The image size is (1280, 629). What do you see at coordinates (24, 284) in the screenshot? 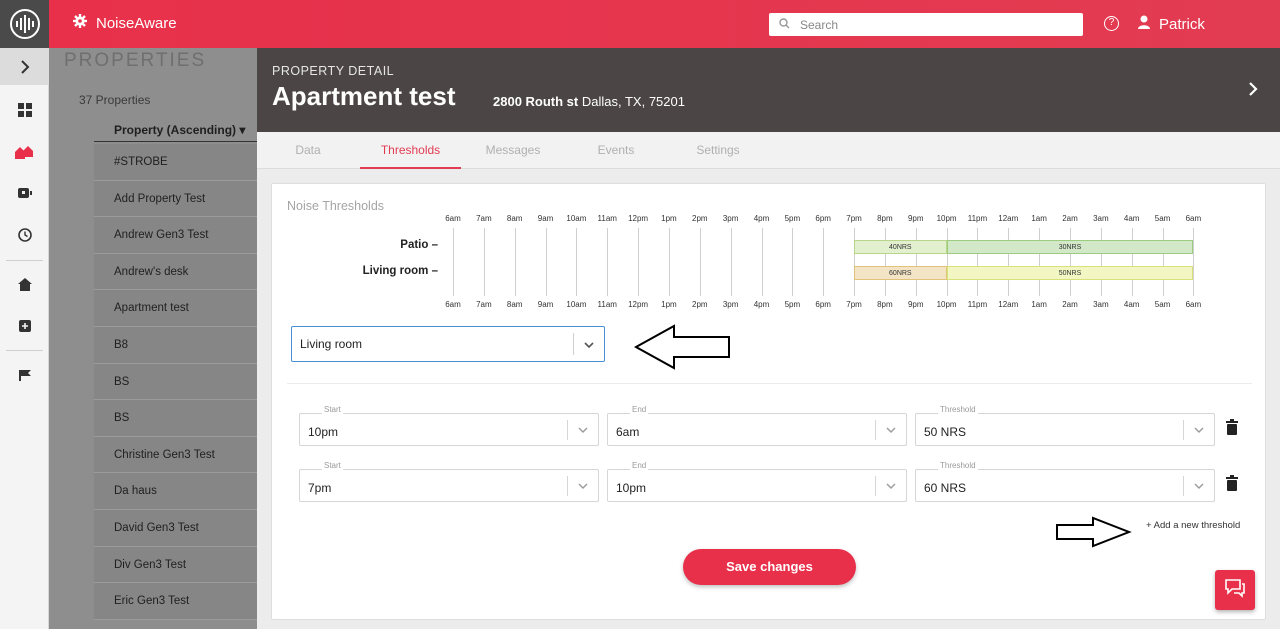
I see `home-icon` at bounding box center [24, 284].